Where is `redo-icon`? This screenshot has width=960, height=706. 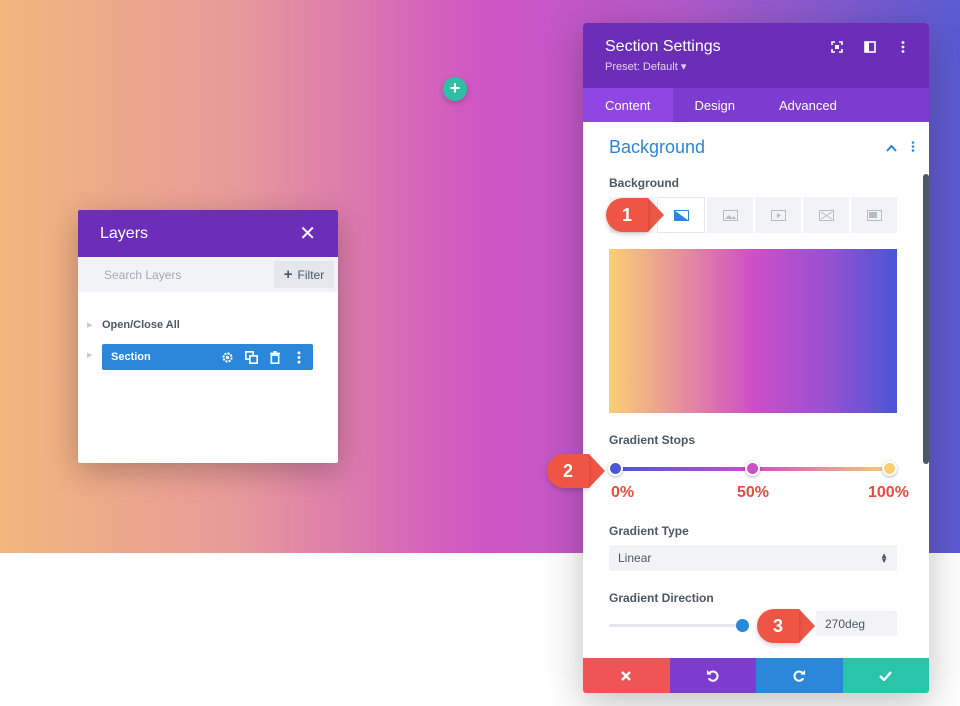
redo-icon is located at coordinates (799, 675).